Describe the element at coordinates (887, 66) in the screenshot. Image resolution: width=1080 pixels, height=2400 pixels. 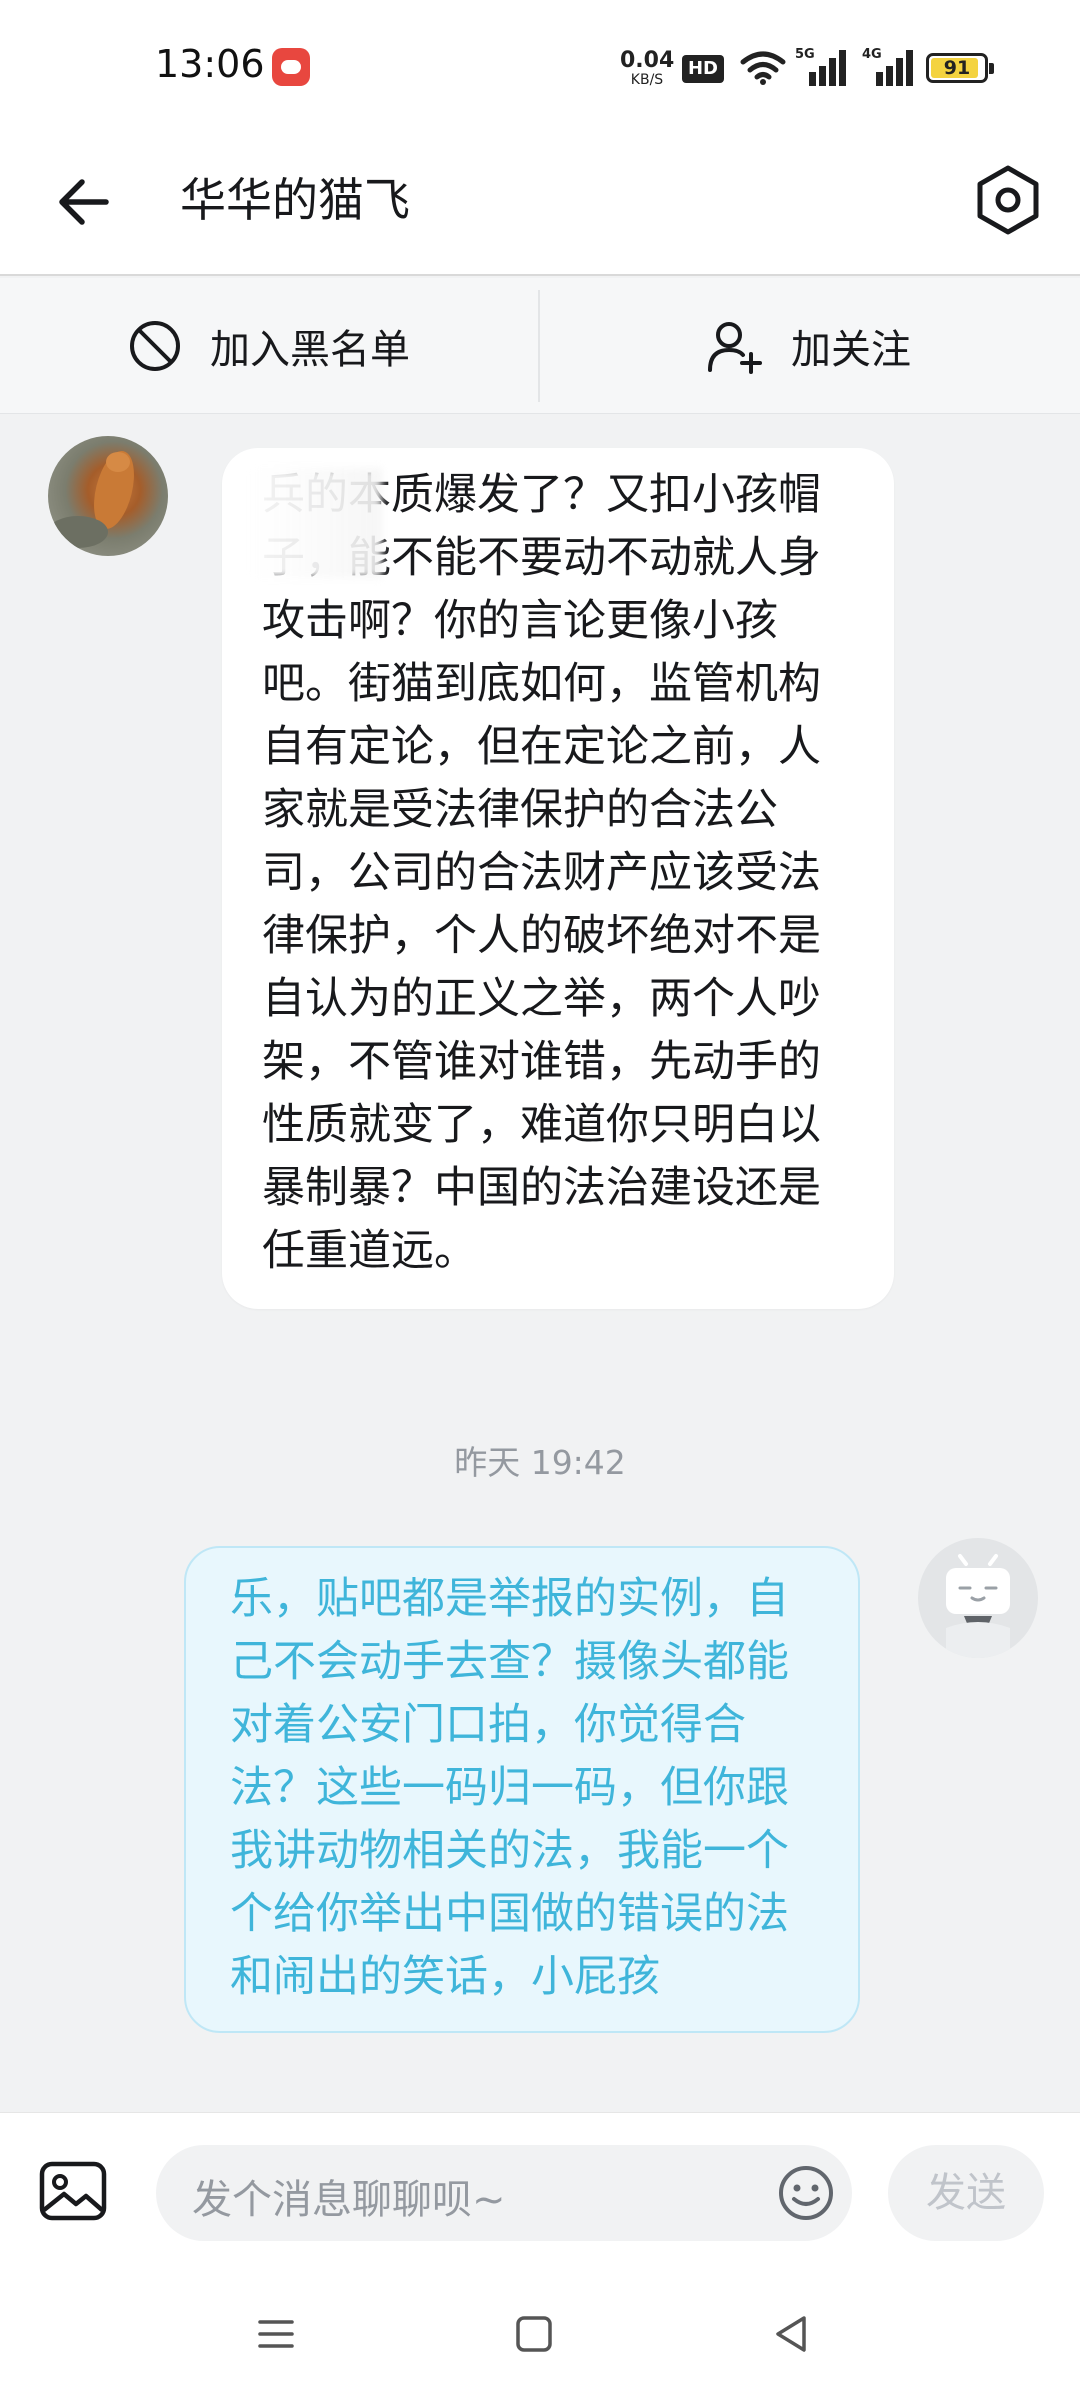
I see `signal-4g-icon: 4G` at that location.